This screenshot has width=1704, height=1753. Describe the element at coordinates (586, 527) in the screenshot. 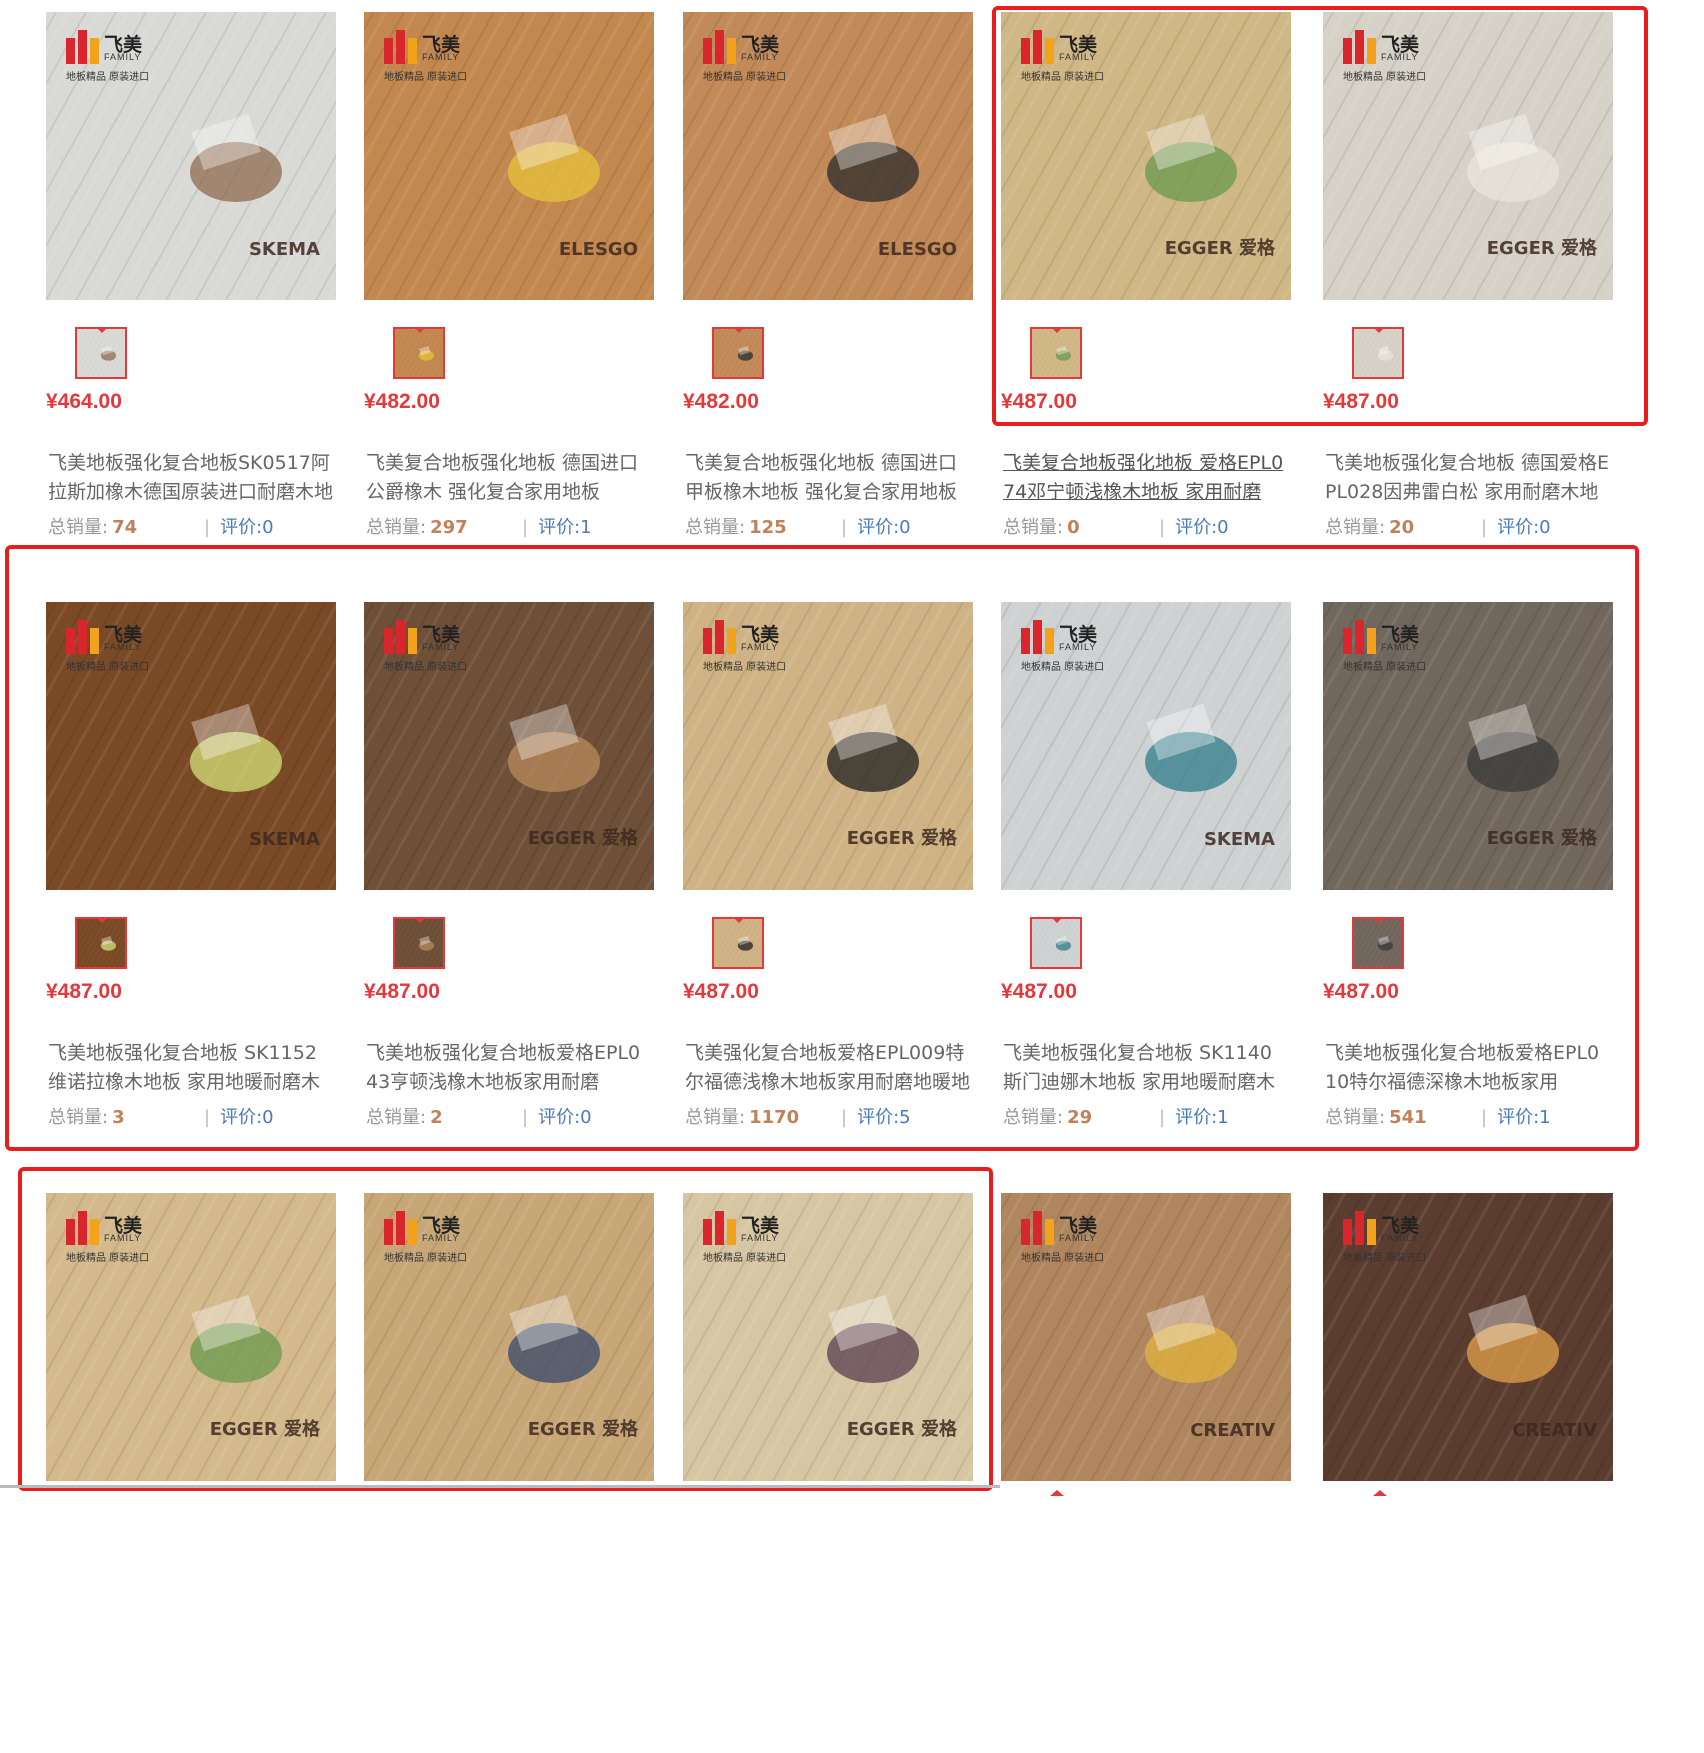

I see `reviews-count: 1` at that location.